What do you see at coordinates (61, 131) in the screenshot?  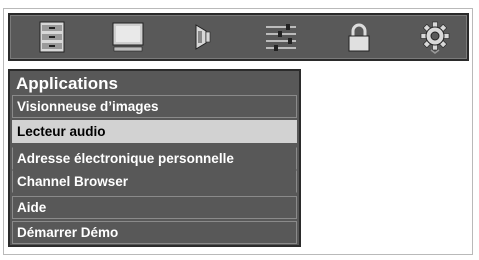 I see `menu-item-label: Lecteur audio` at bounding box center [61, 131].